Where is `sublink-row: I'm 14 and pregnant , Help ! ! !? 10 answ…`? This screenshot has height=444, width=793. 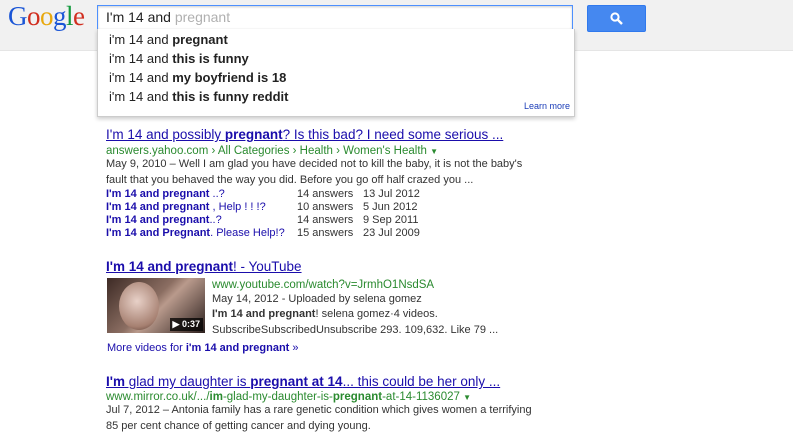 sublink-row: I'm 14 and pregnant , Help ! ! !? 10 answ… is located at coordinates (261, 207).